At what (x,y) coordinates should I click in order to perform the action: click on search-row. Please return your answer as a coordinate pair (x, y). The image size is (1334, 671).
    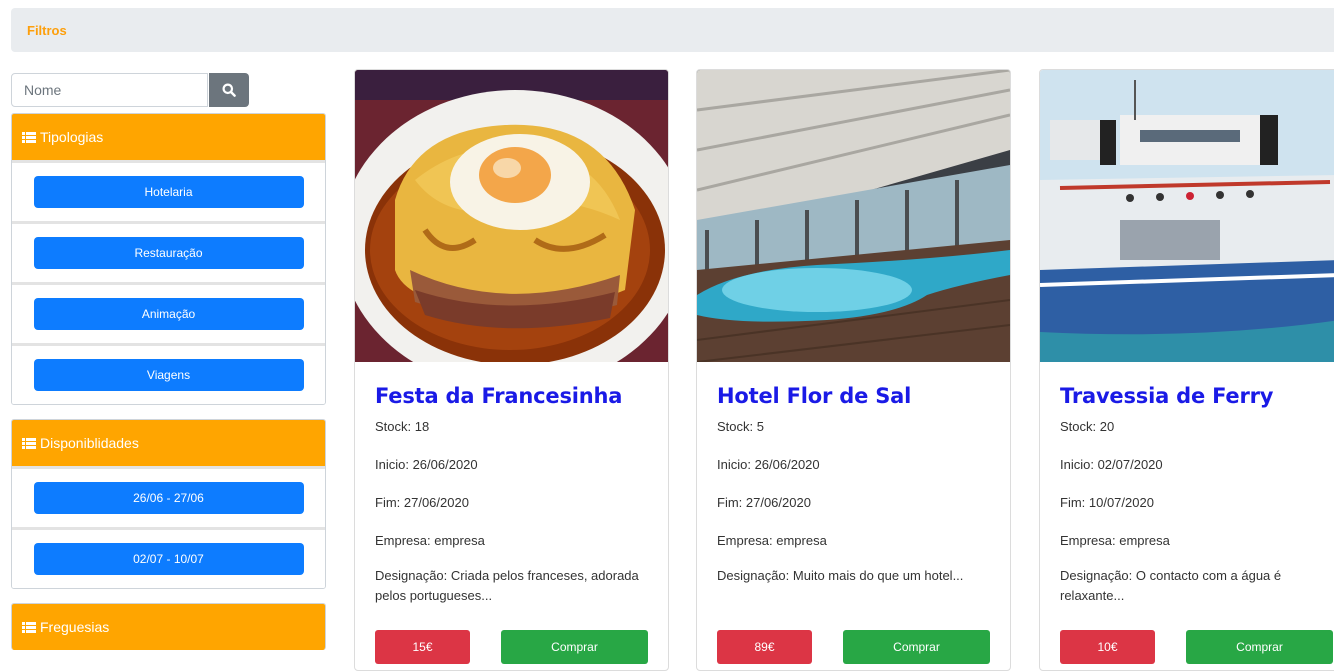
    Looking at the image, I should click on (130, 90).